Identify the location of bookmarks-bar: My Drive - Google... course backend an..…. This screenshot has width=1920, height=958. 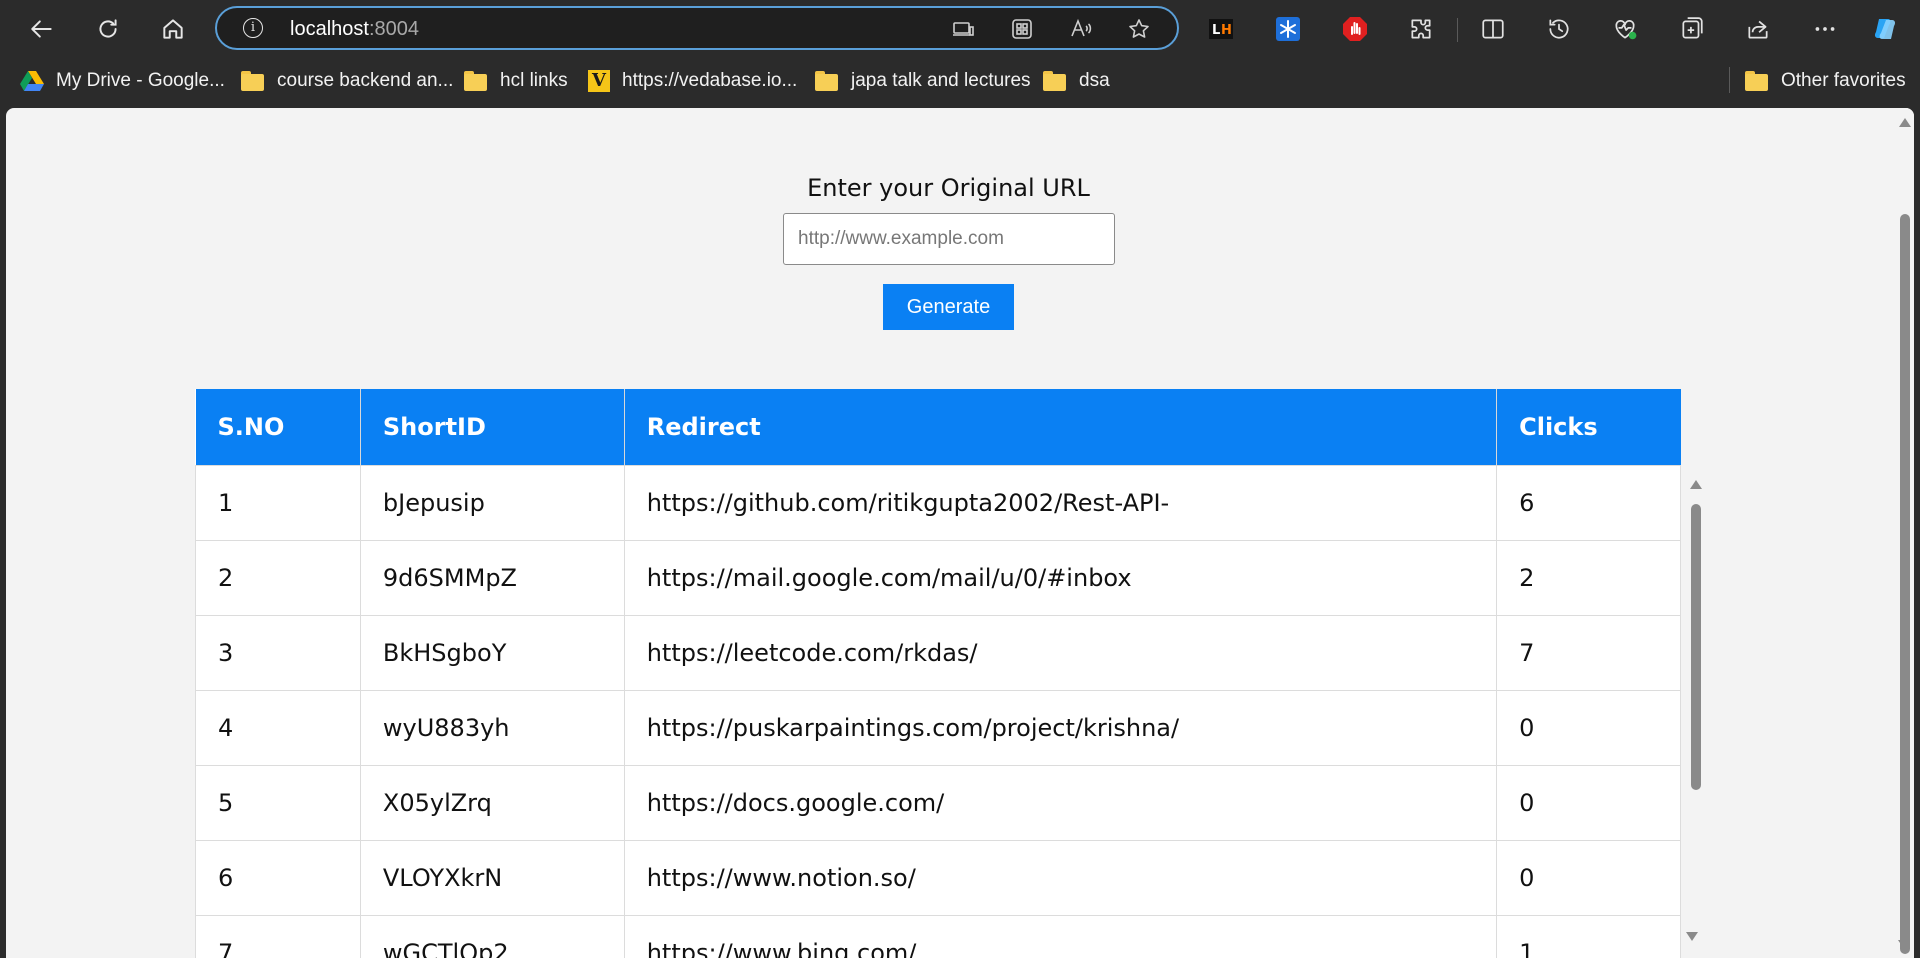
(960, 81).